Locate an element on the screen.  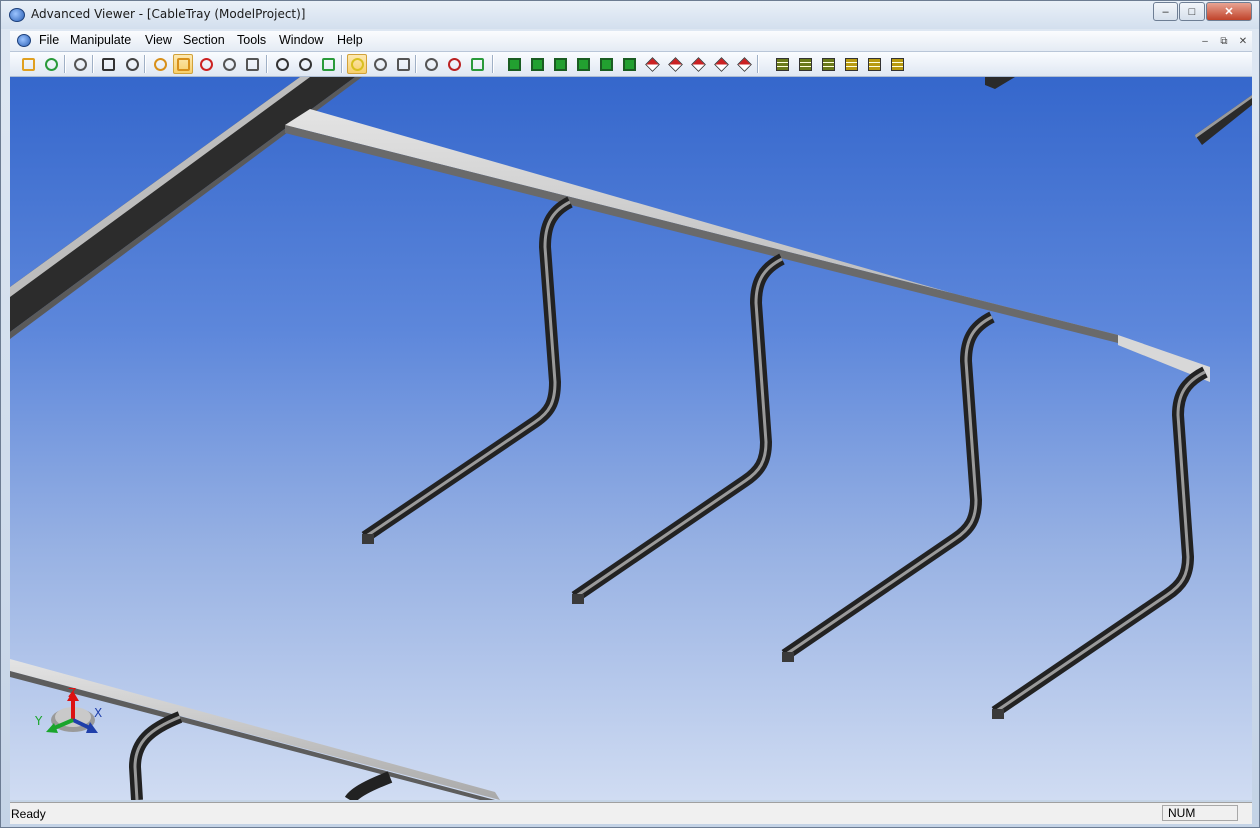
view-top-button is located at coordinates (606, 64).